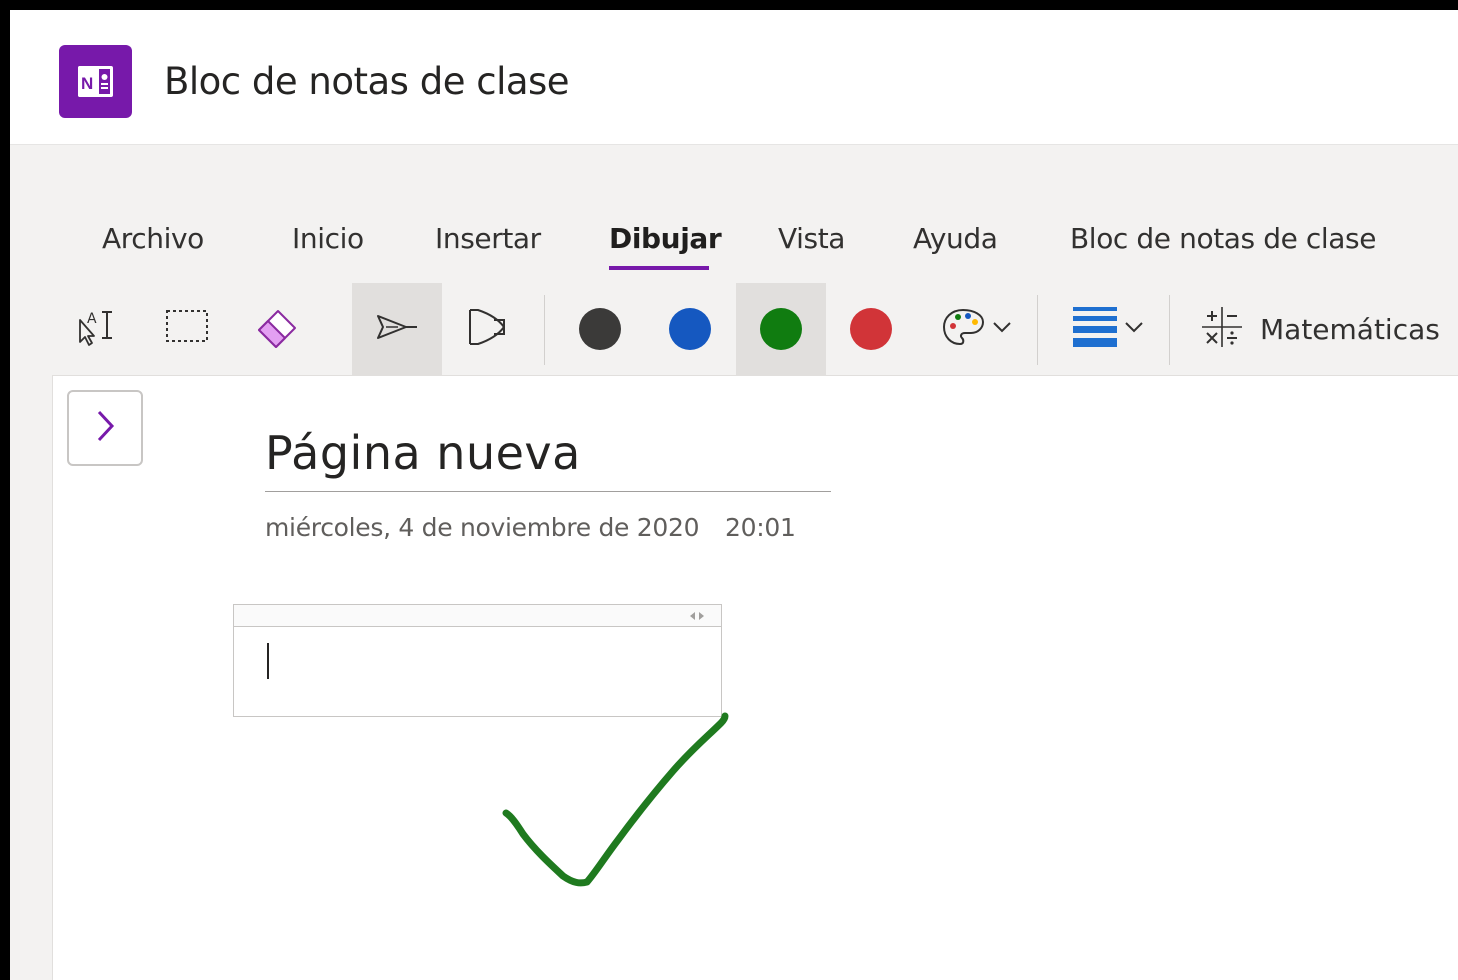  What do you see at coordinates (1095, 329) in the screenshot?
I see `stroke-thickness-icon` at bounding box center [1095, 329].